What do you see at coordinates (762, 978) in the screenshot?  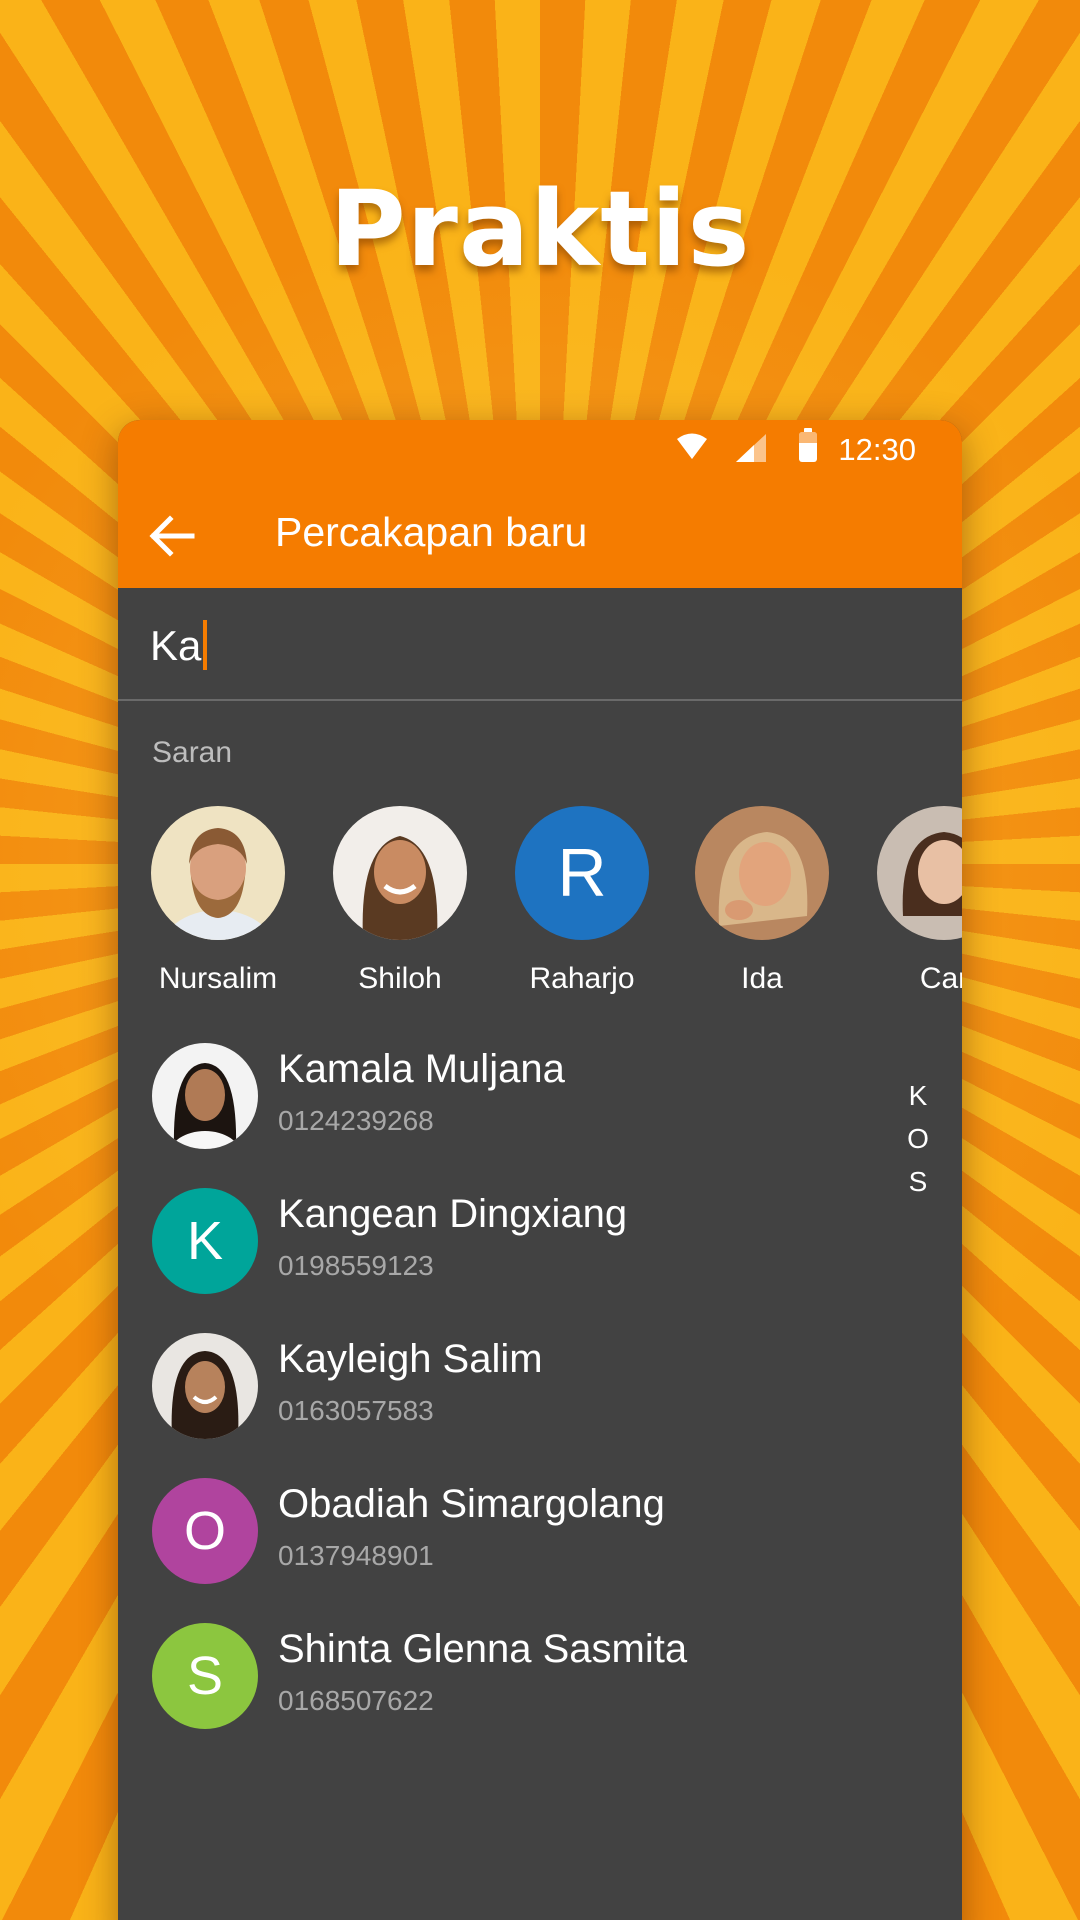 I see `suggestion-name: Ida` at bounding box center [762, 978].